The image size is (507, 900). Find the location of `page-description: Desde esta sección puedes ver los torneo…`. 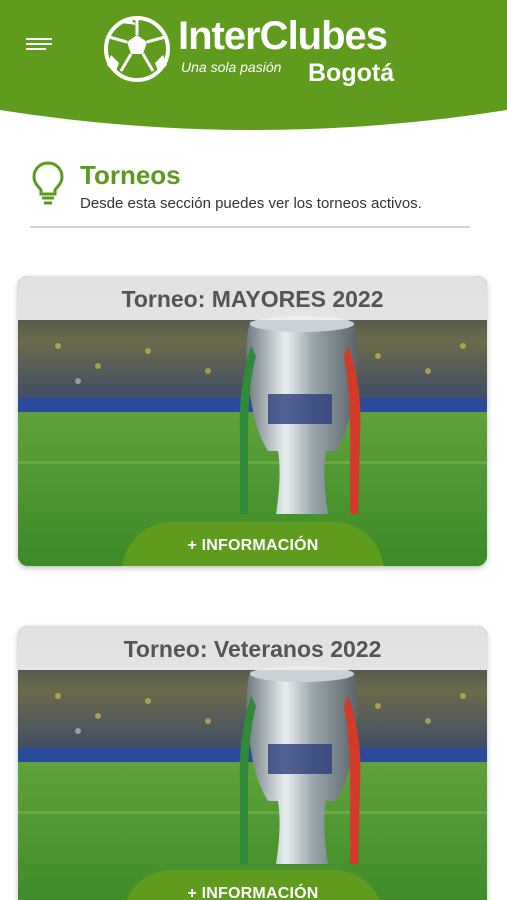

page-description: Desde esta sección puedes ver los torneo… is located at coordinates (251, 203).